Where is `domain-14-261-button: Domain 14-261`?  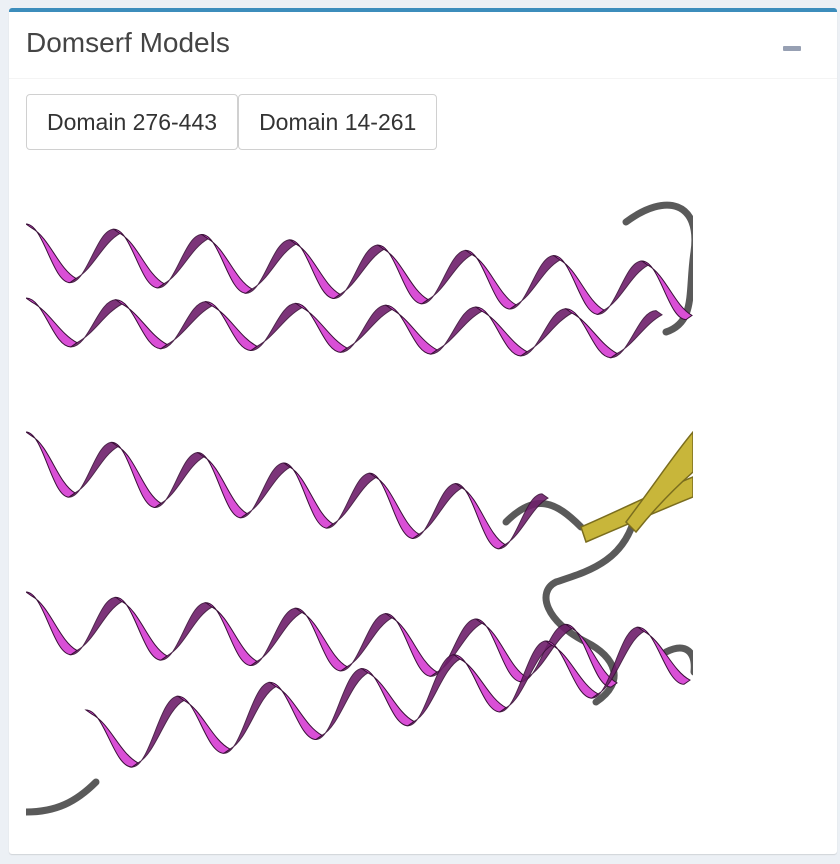
domain-14-261-button: Domain 14-261 is located at coordinates (338, 122).